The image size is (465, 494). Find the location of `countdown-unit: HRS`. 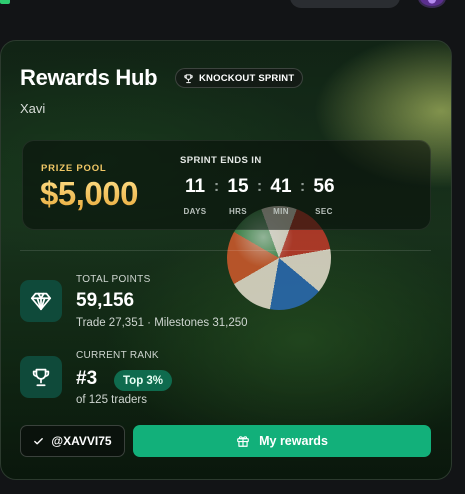

countdown-unit: HRS is located at coordinates (238, 211).